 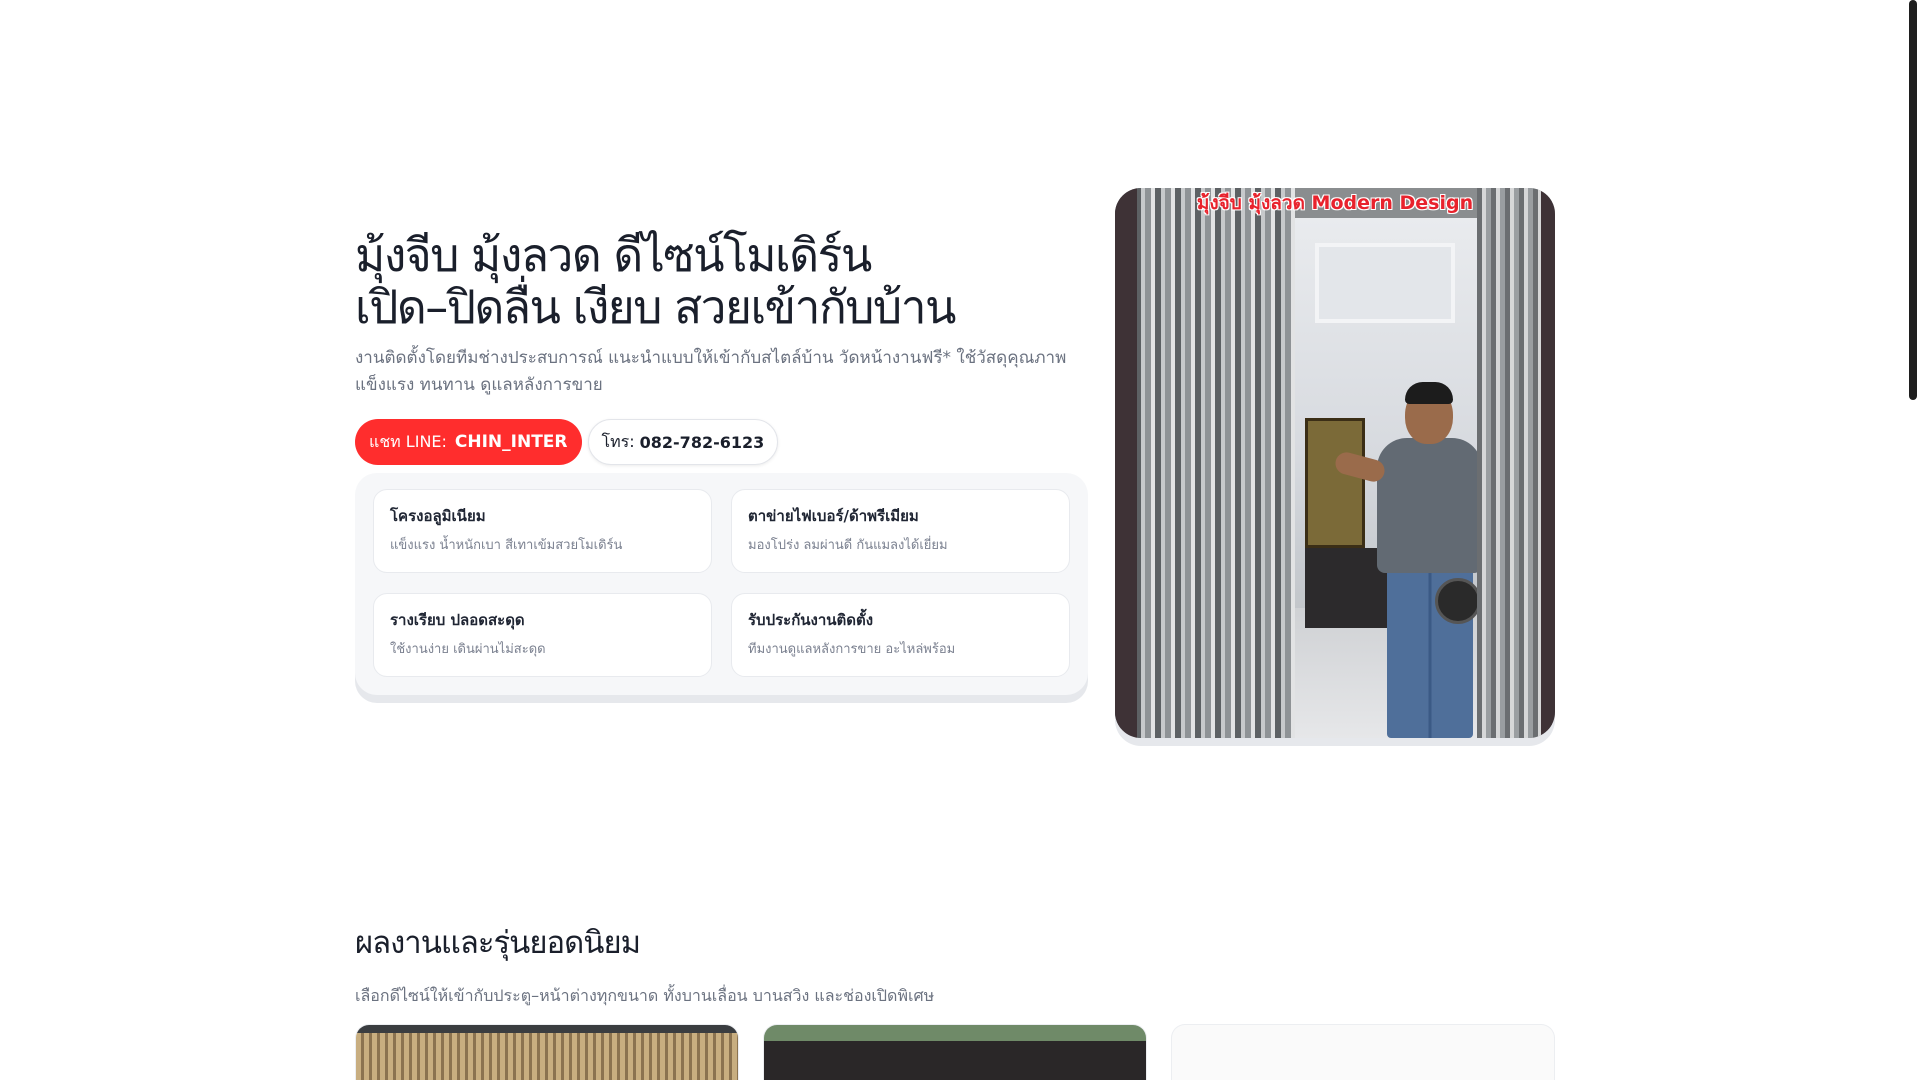 What do you see at coordinates (618, 441) in the screenshot?
I see `phone-label: โทร:` at bounding box center [618, 441].